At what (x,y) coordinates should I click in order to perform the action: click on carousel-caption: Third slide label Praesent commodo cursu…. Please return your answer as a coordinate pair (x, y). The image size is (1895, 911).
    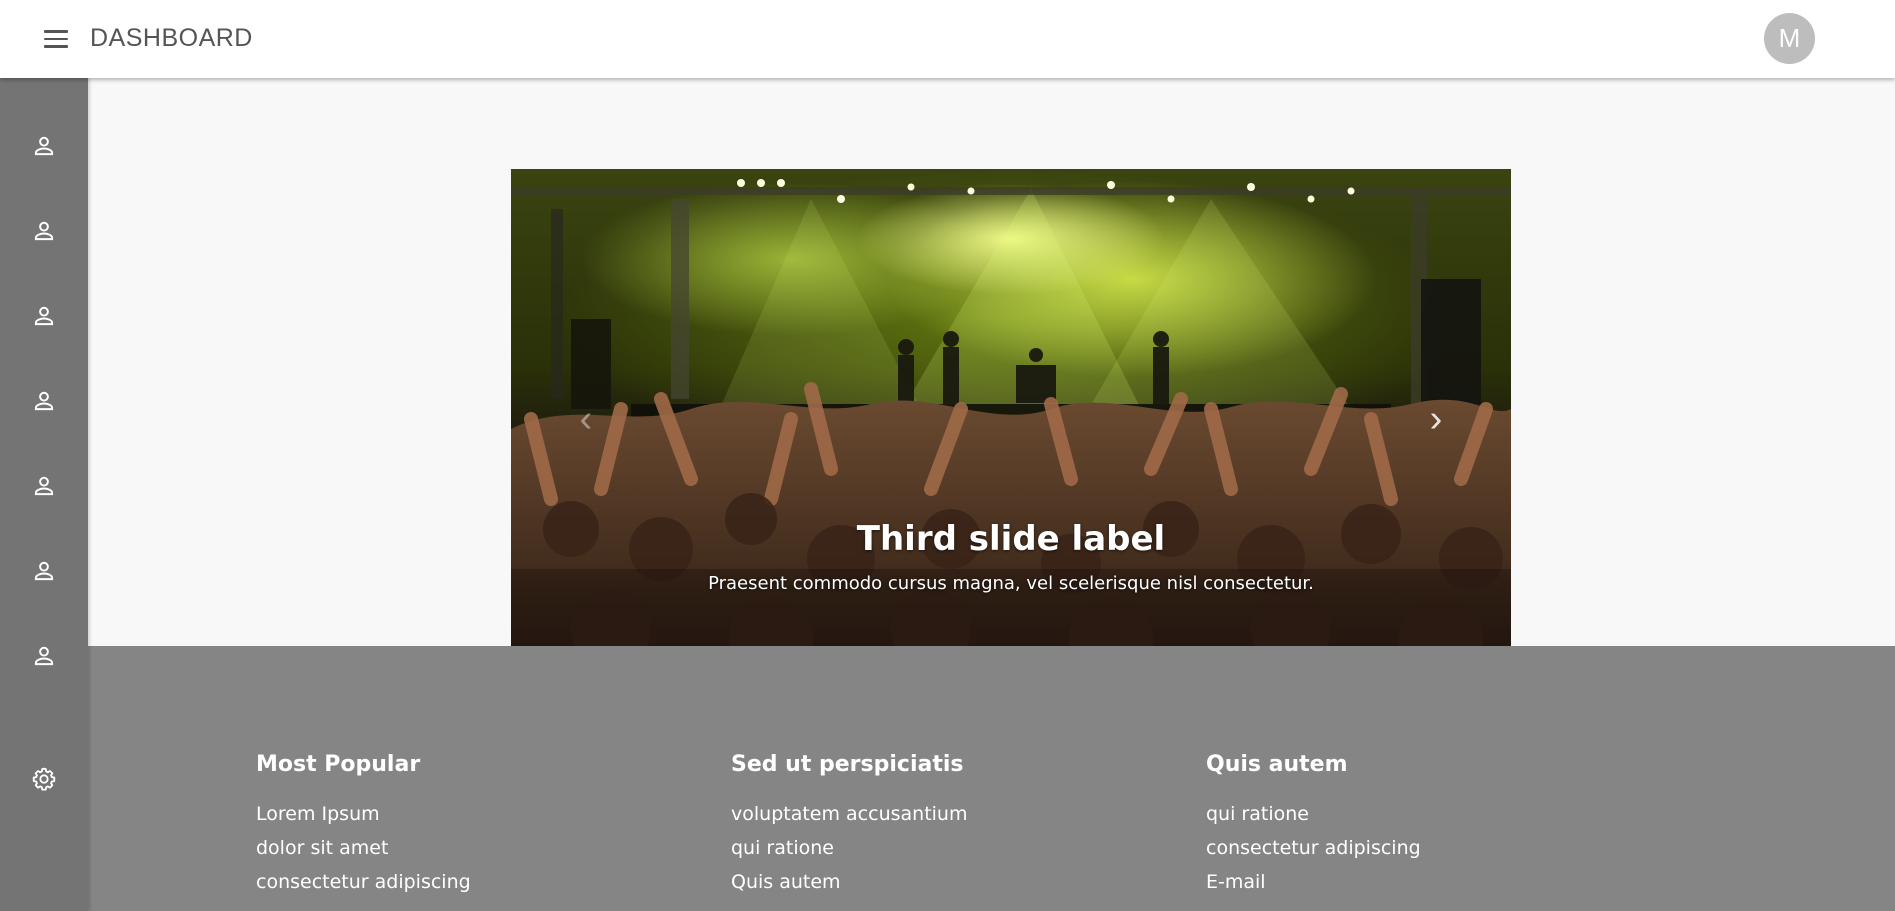
    Looking at the image, I should click on (1011, 556).